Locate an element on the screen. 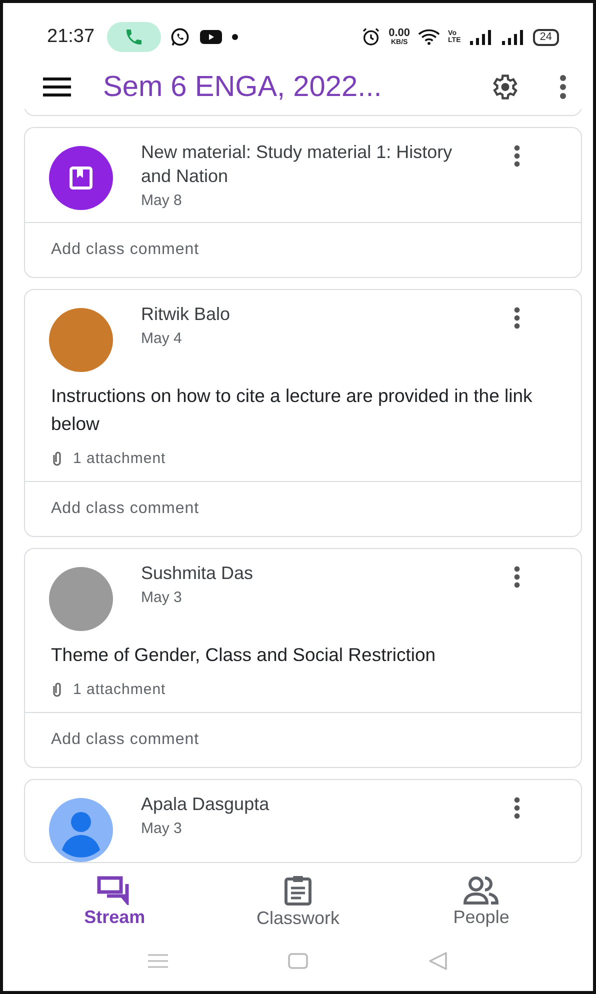  people-icon is located at coordinates (481, 889).